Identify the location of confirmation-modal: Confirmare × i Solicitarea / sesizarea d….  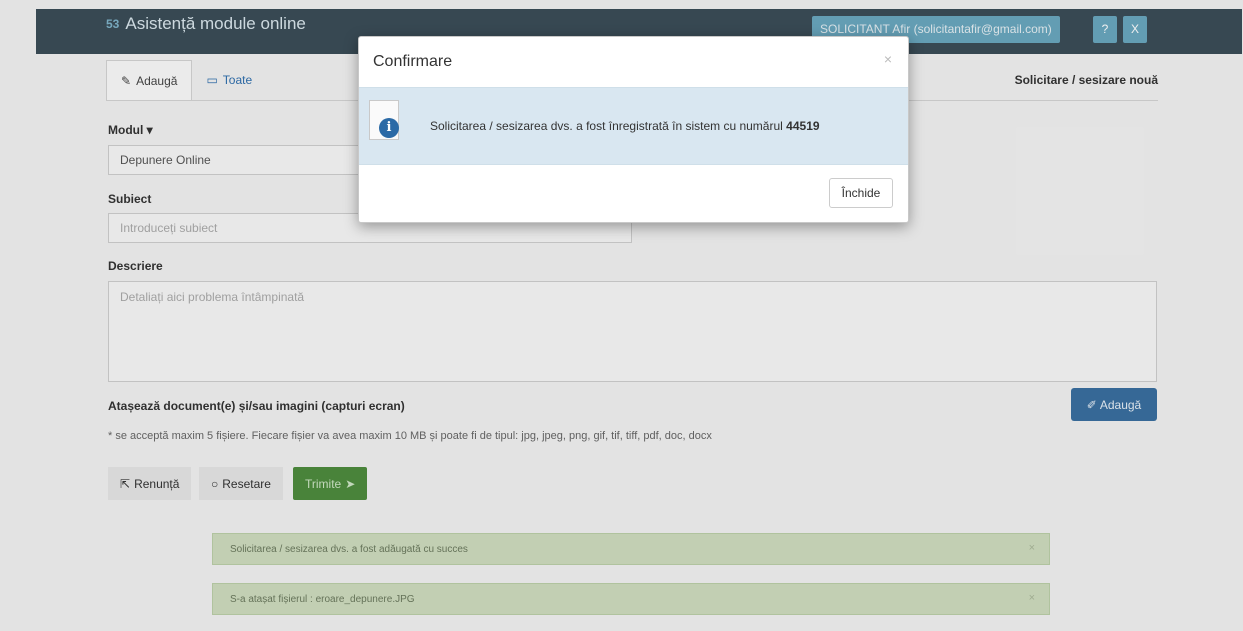
(633, 129).